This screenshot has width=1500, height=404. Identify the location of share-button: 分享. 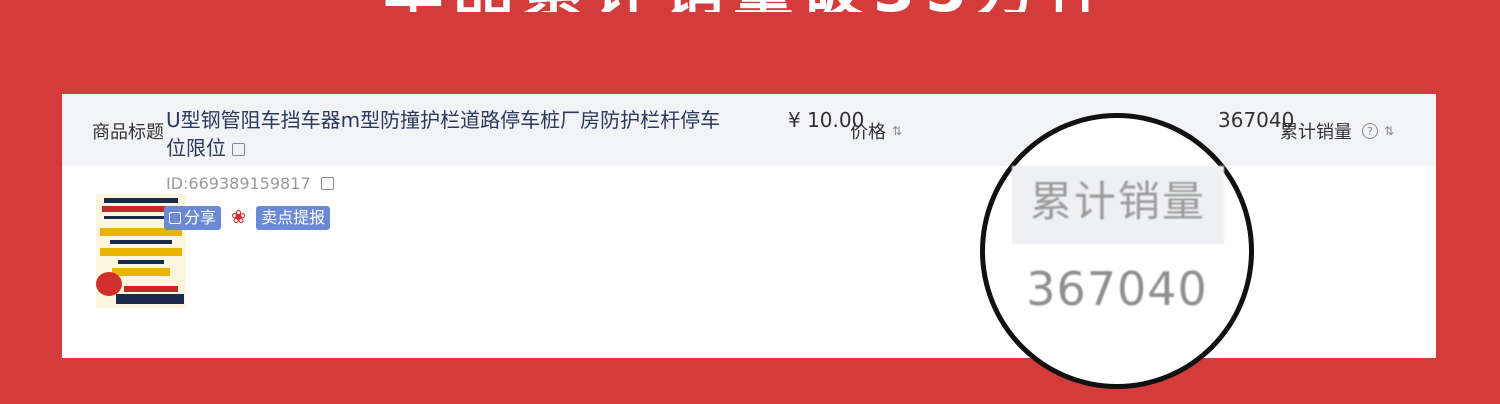
(193, 218).